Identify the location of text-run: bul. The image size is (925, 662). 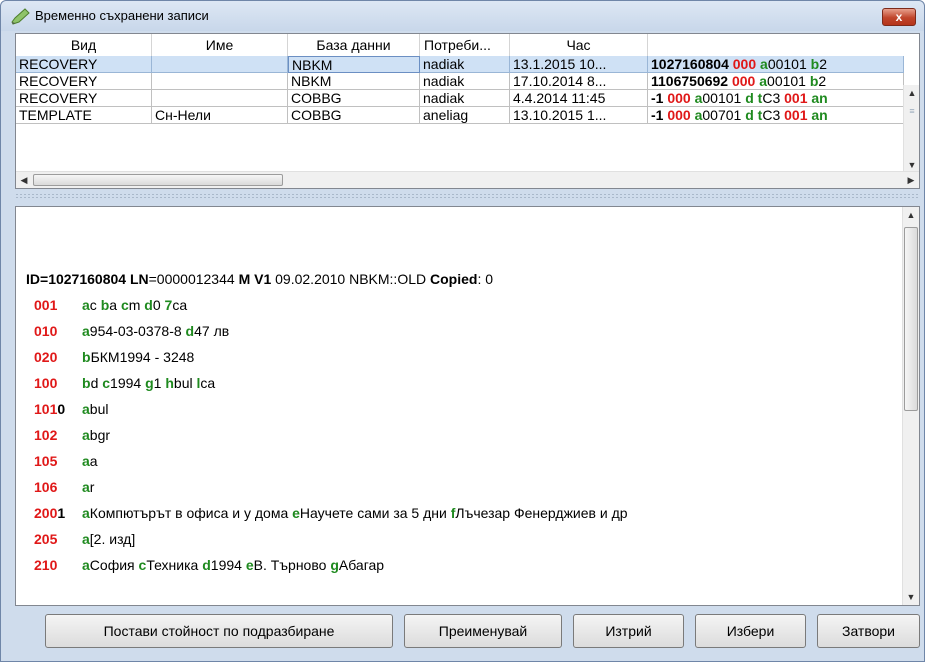
(99, 409).